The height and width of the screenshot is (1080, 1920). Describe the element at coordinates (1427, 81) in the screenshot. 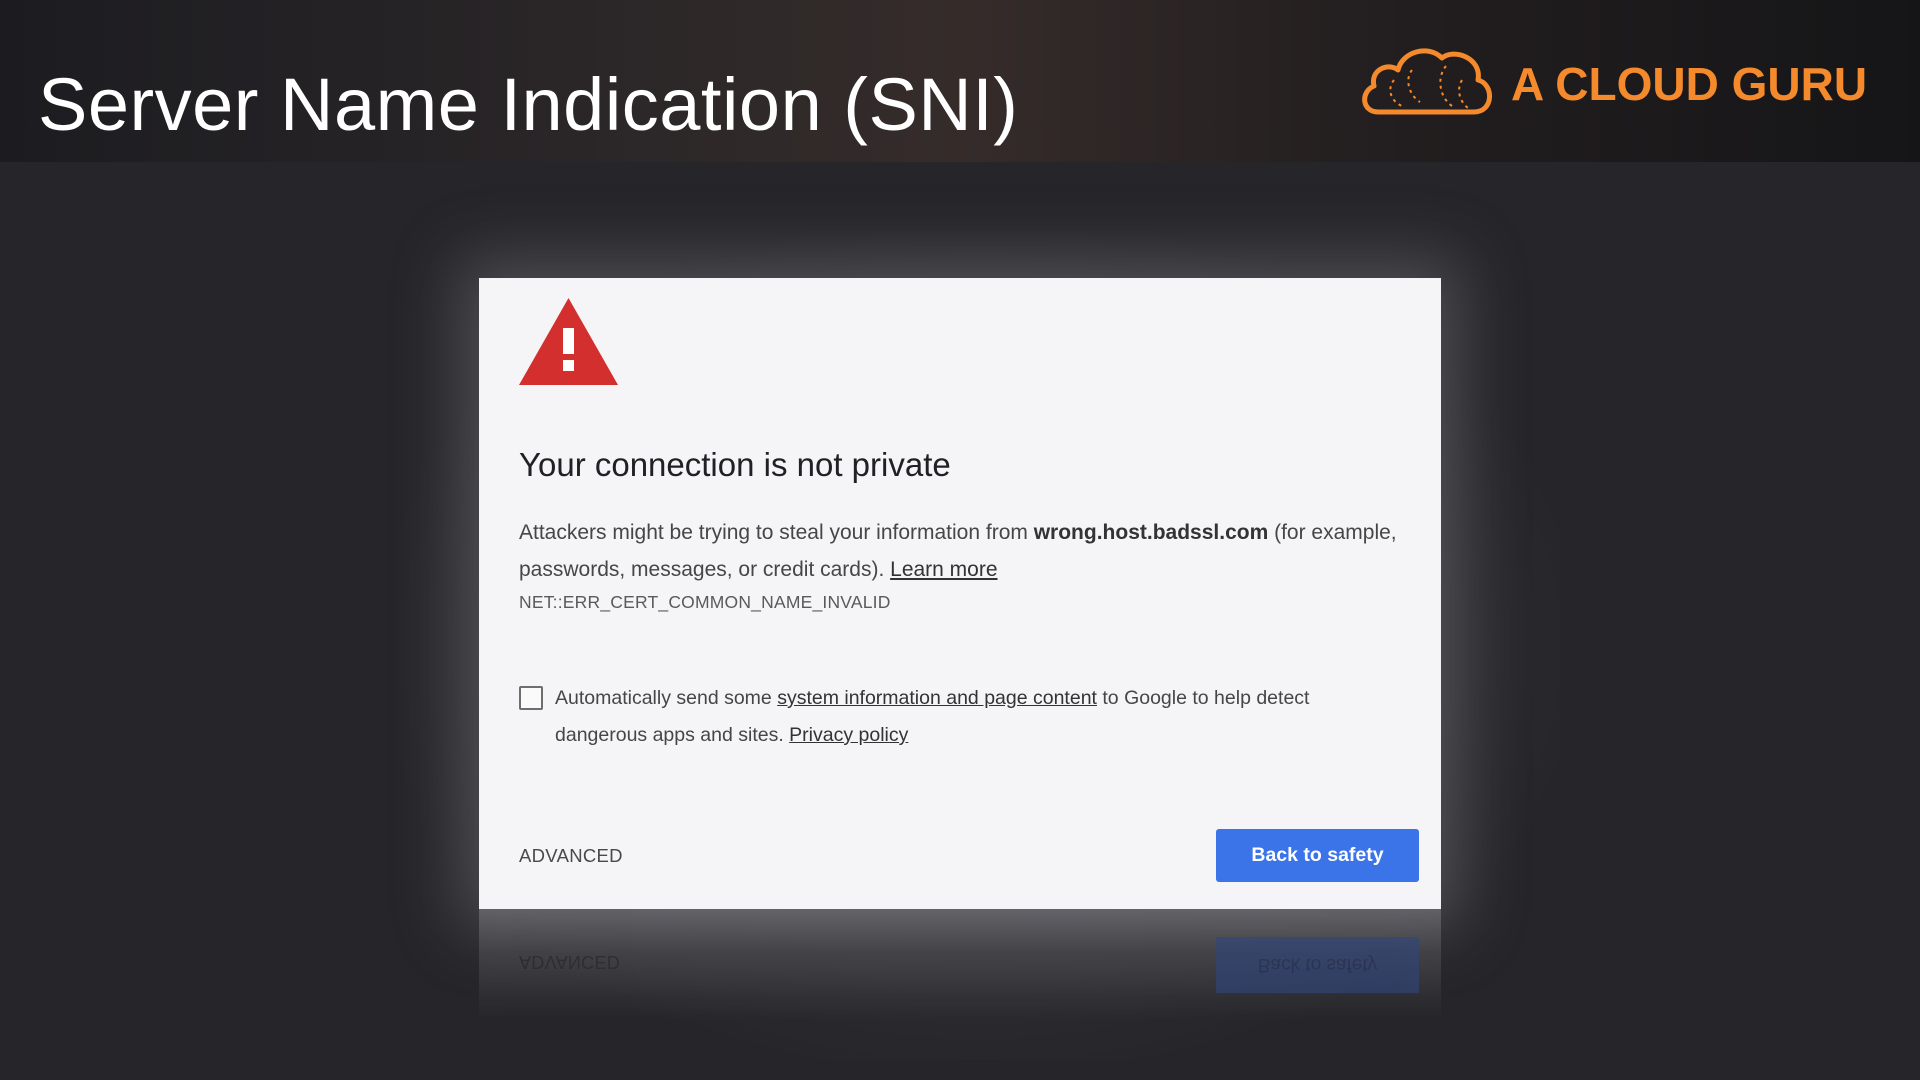

I see `cloud-logo-icon` at that location.